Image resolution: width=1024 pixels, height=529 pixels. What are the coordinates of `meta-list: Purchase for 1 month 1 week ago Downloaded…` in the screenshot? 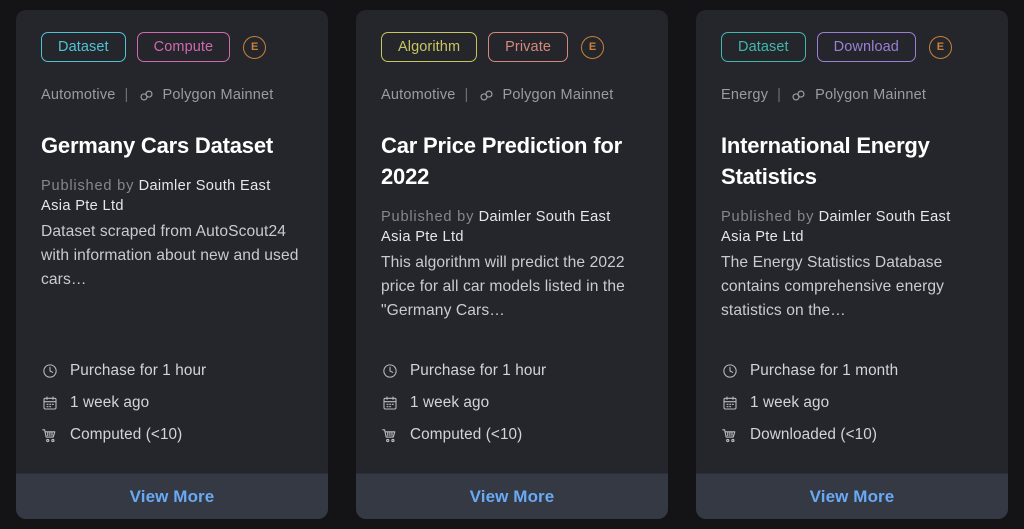 It's located at (852, 414).